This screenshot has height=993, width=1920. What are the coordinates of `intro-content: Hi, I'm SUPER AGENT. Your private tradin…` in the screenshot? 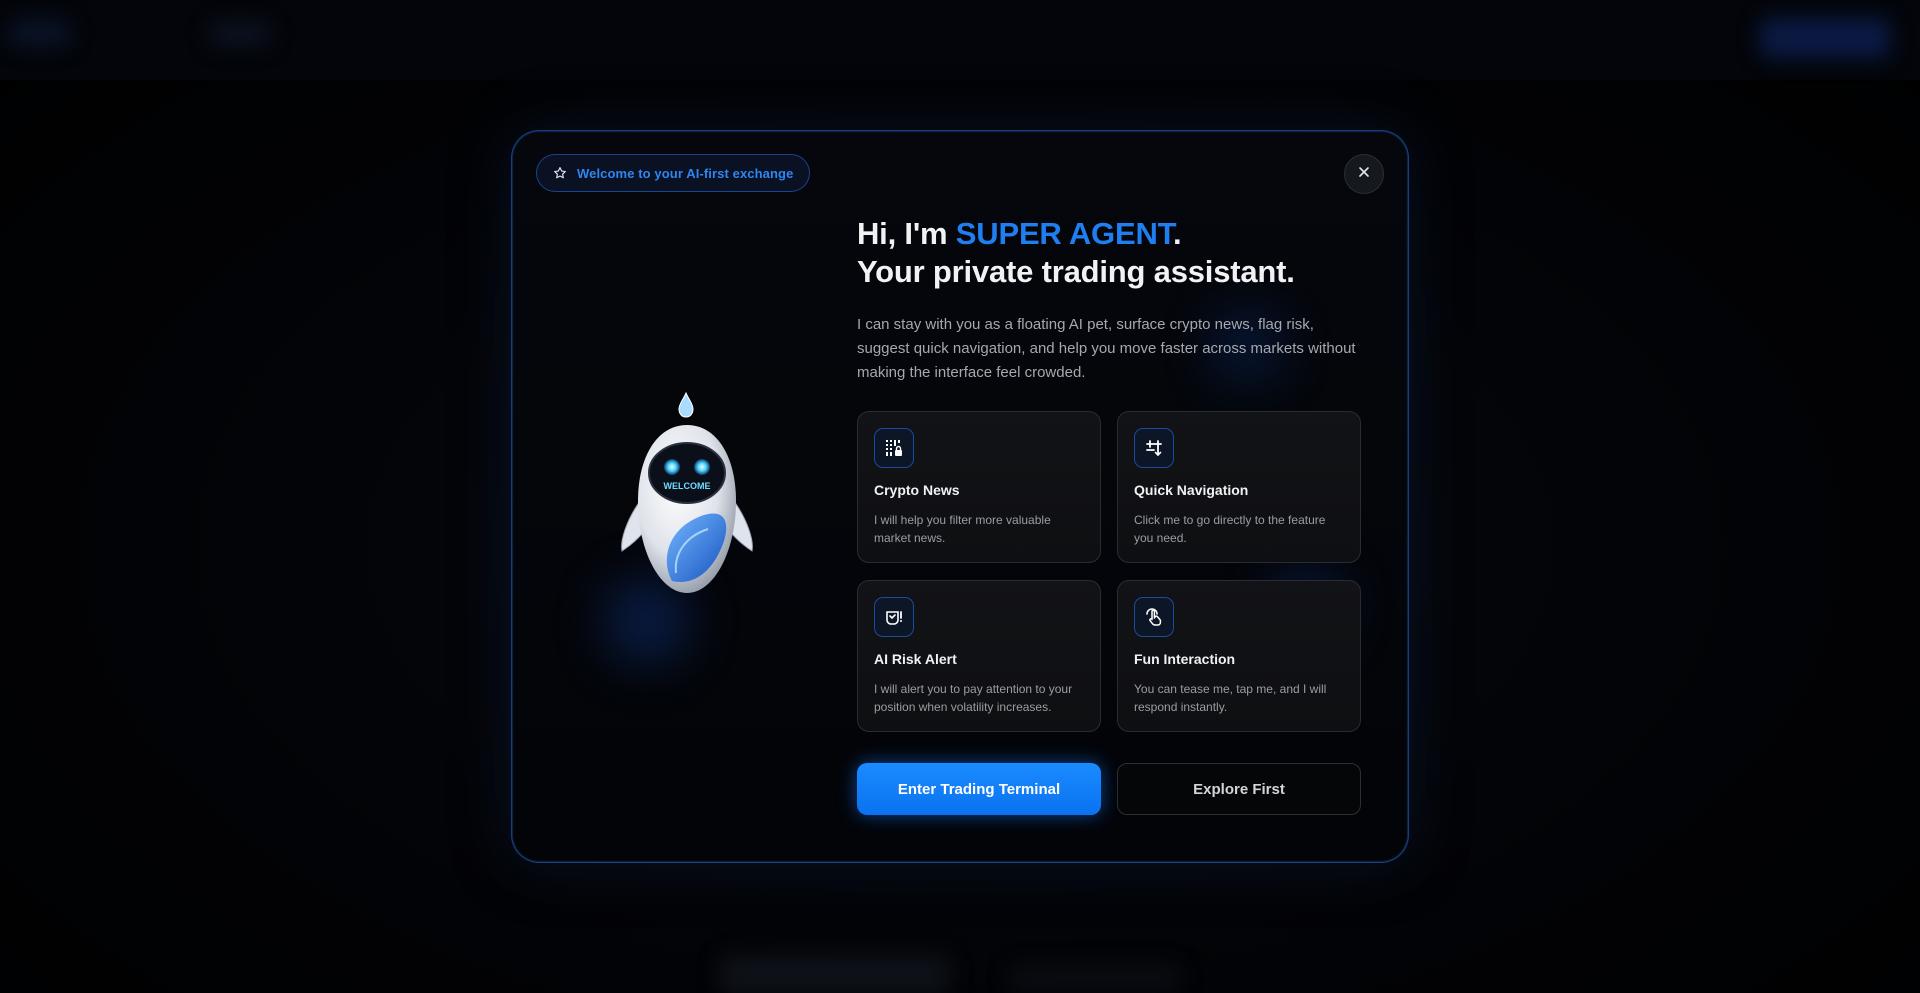 It's located at (1112, 300).